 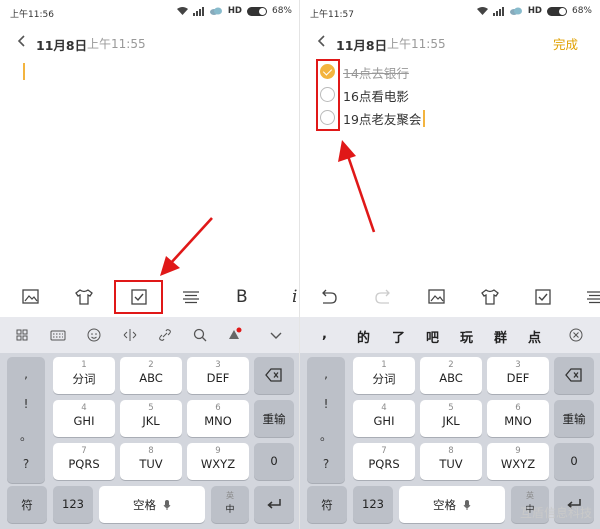 I want to click on lang-switch-key: 英 中, so click(x=230, y=504).